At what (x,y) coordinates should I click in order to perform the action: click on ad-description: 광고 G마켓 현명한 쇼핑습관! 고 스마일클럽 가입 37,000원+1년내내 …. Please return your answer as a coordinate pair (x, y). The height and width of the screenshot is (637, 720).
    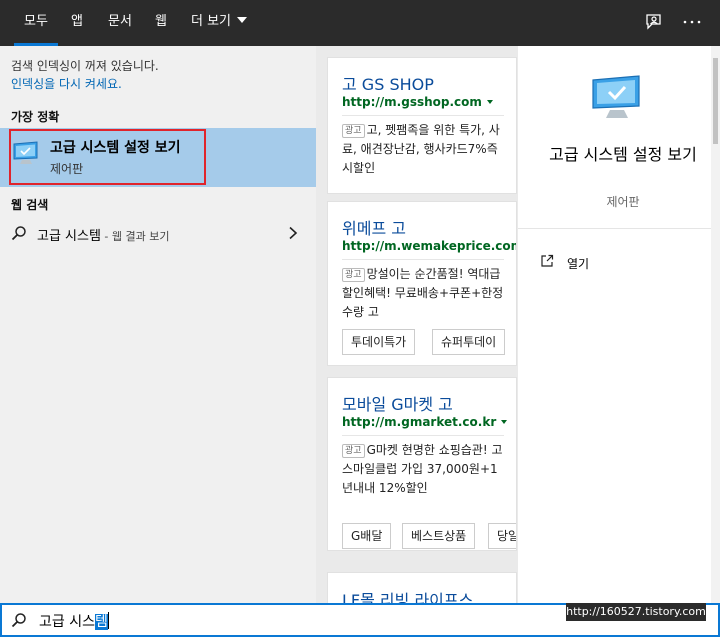
    Looking at the image, I should click on (425, 469).